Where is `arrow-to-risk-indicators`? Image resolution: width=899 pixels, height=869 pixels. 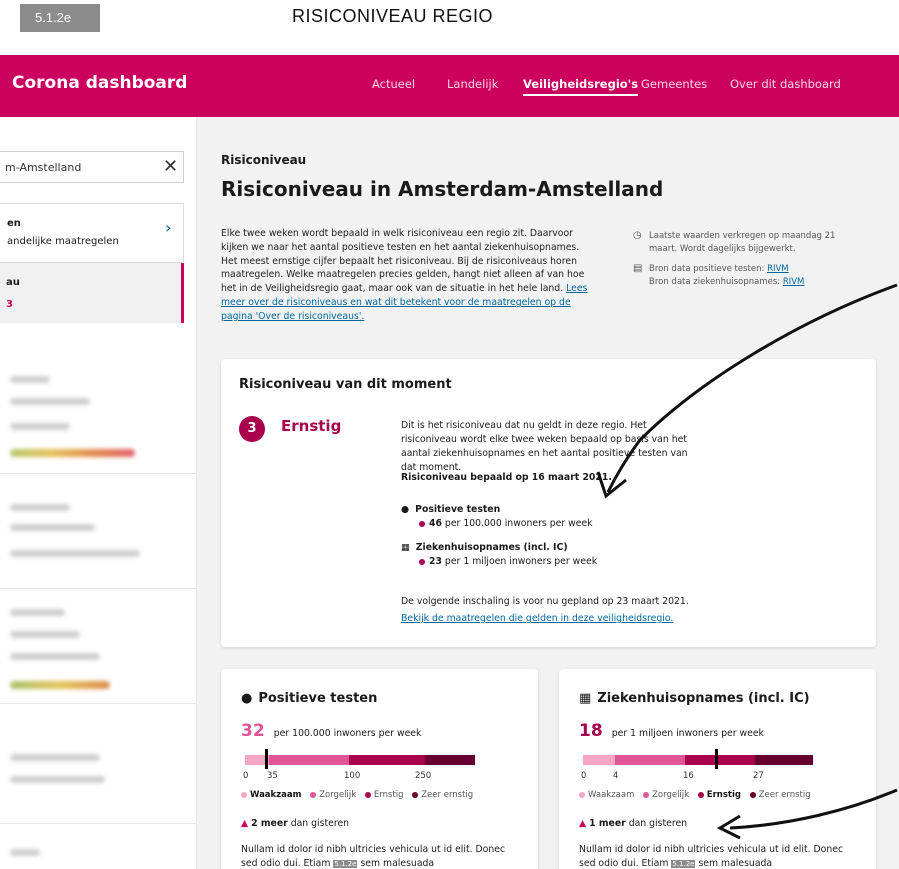
arrow-to-risk-indicators is located at coordinates (752, 388).